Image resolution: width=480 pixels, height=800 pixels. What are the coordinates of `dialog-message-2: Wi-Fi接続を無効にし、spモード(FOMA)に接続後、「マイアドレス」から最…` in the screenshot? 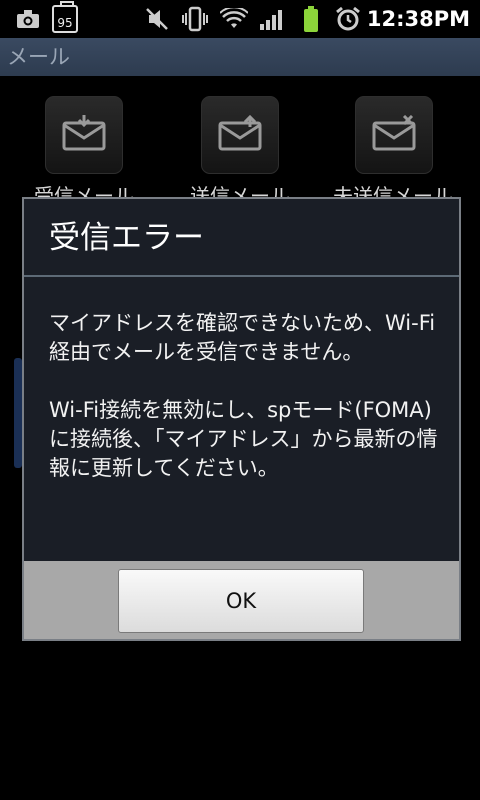 It's located at (243, 439).